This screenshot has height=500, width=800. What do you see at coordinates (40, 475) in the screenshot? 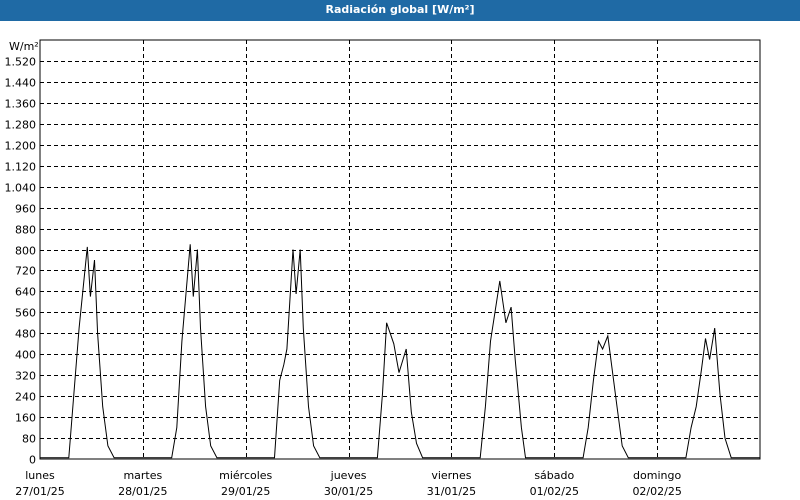
I see `x-tick-day: lunes` at bounding box center [40, 475].